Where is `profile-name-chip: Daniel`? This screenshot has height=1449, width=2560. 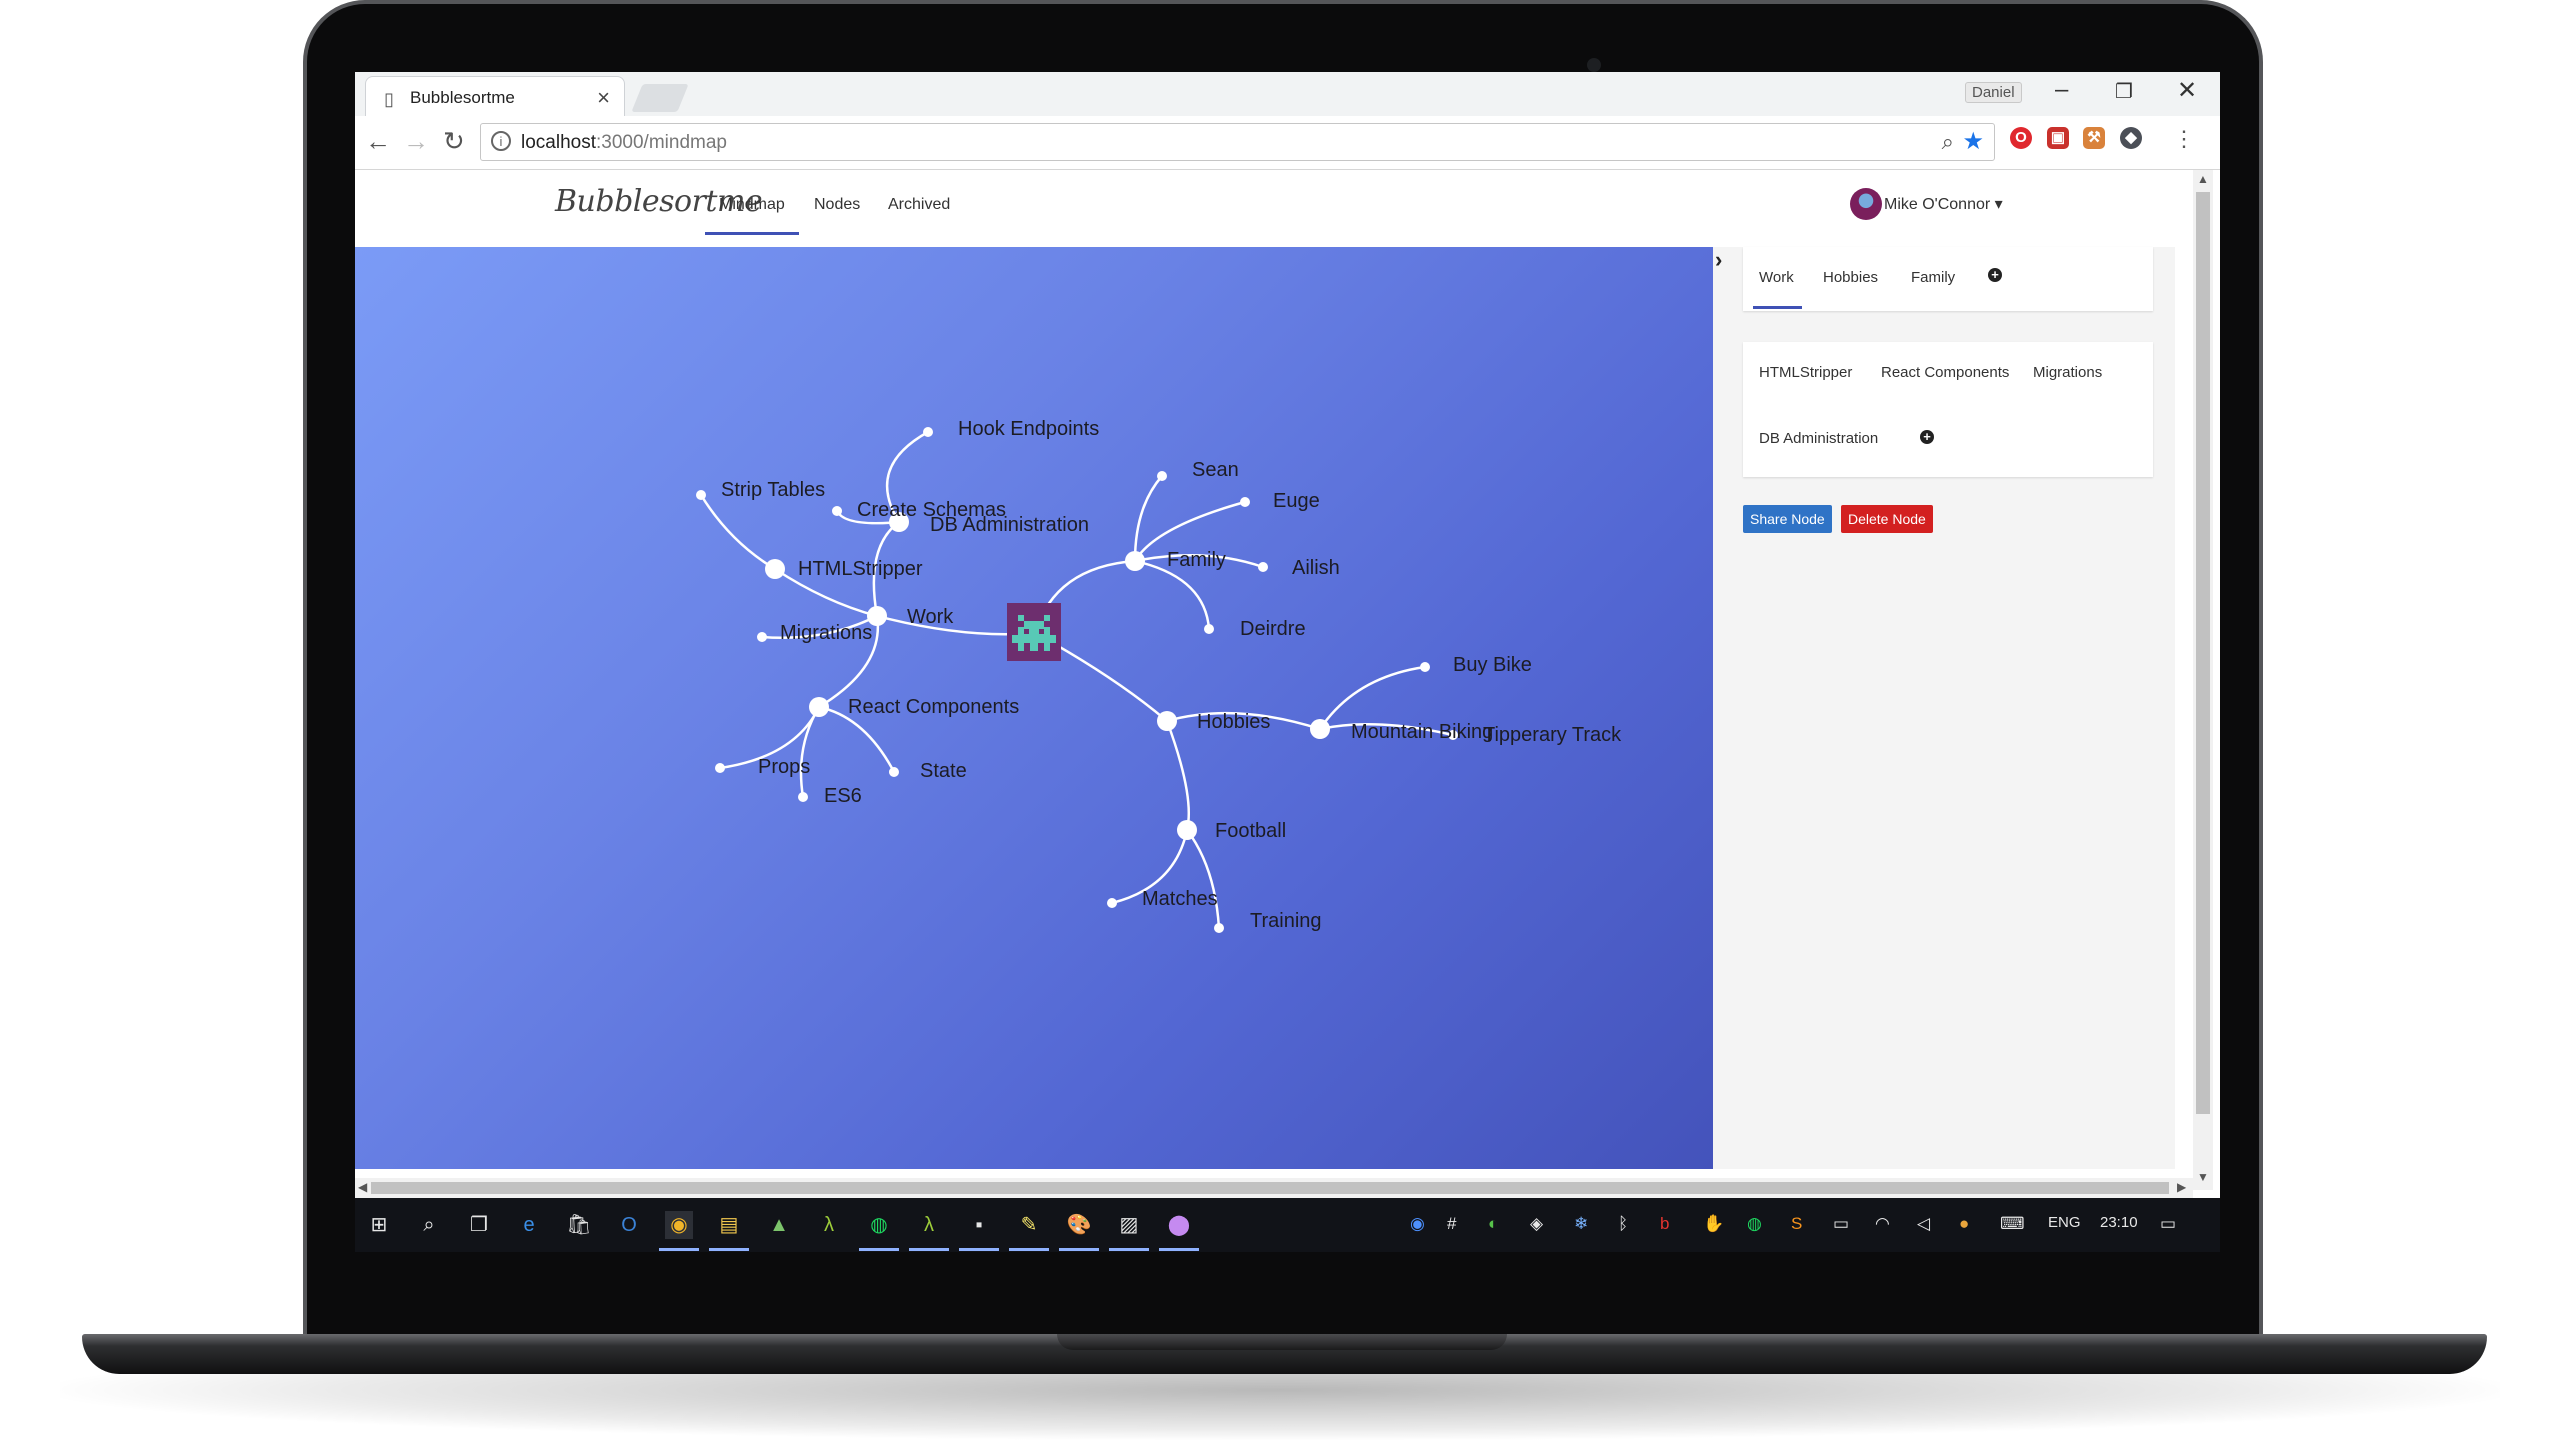 profile-name-chip: Daniel is located at coordinates (1993, 92).